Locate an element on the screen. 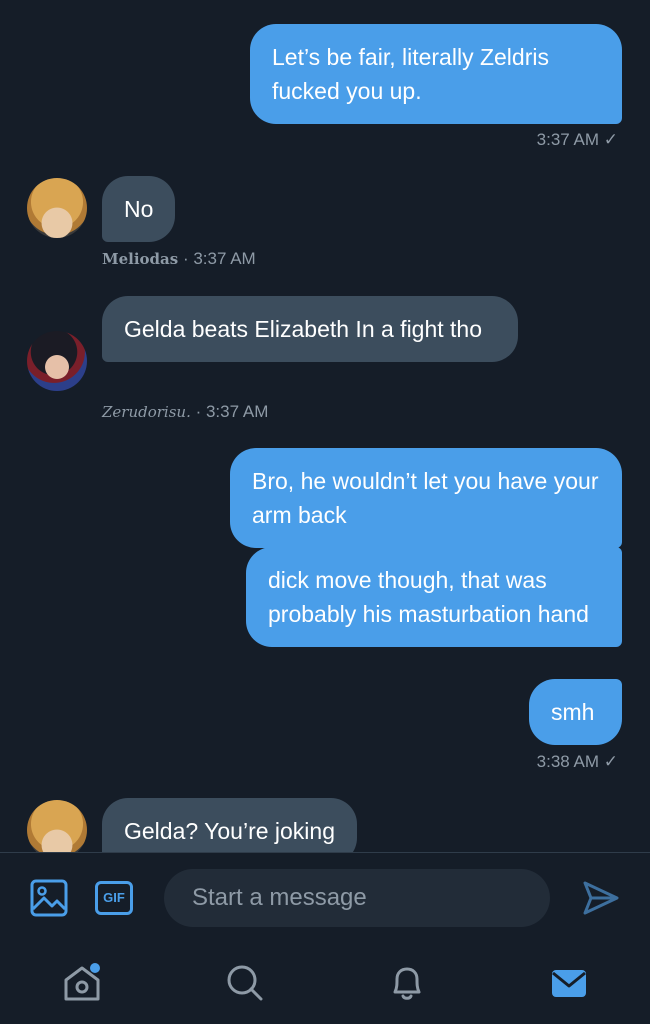 This screenshot has height=1024, width=650. image-icon is located at coordinates (49, 898).